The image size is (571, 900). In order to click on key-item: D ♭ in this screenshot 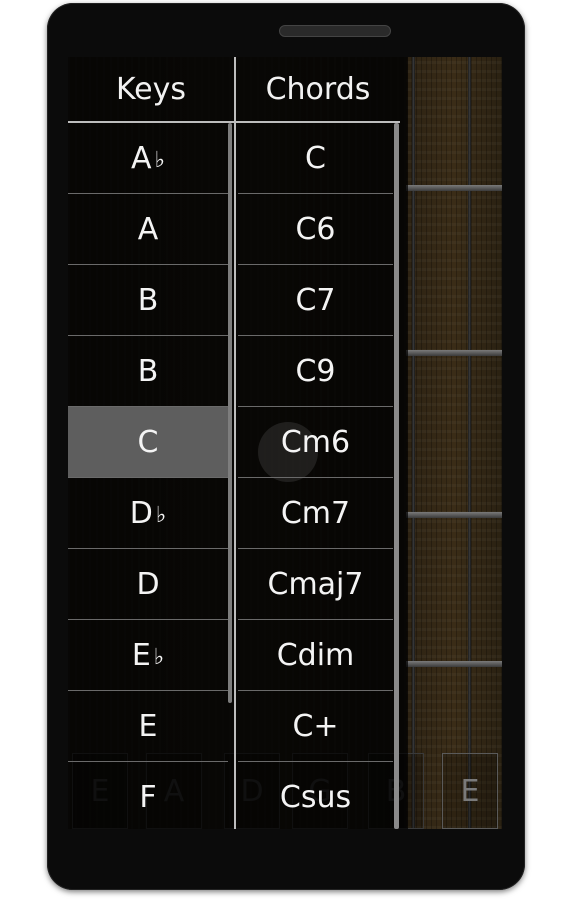, I will do `click(148, 513)`.